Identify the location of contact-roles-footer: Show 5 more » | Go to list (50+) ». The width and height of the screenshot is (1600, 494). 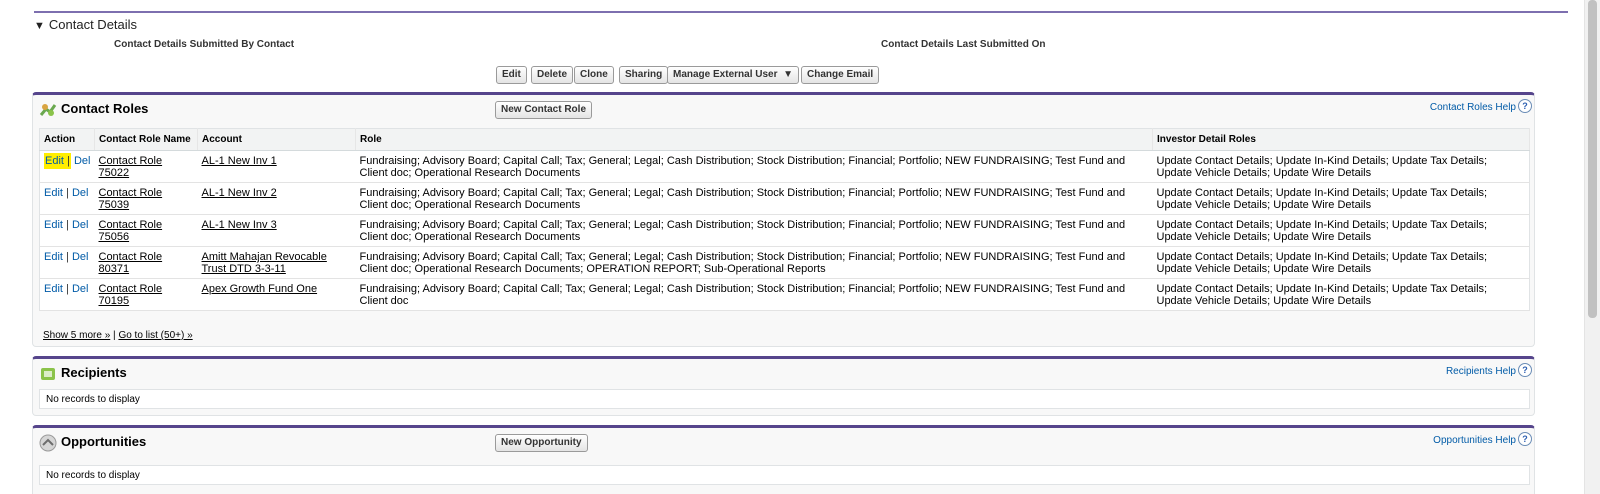
(118, 335).